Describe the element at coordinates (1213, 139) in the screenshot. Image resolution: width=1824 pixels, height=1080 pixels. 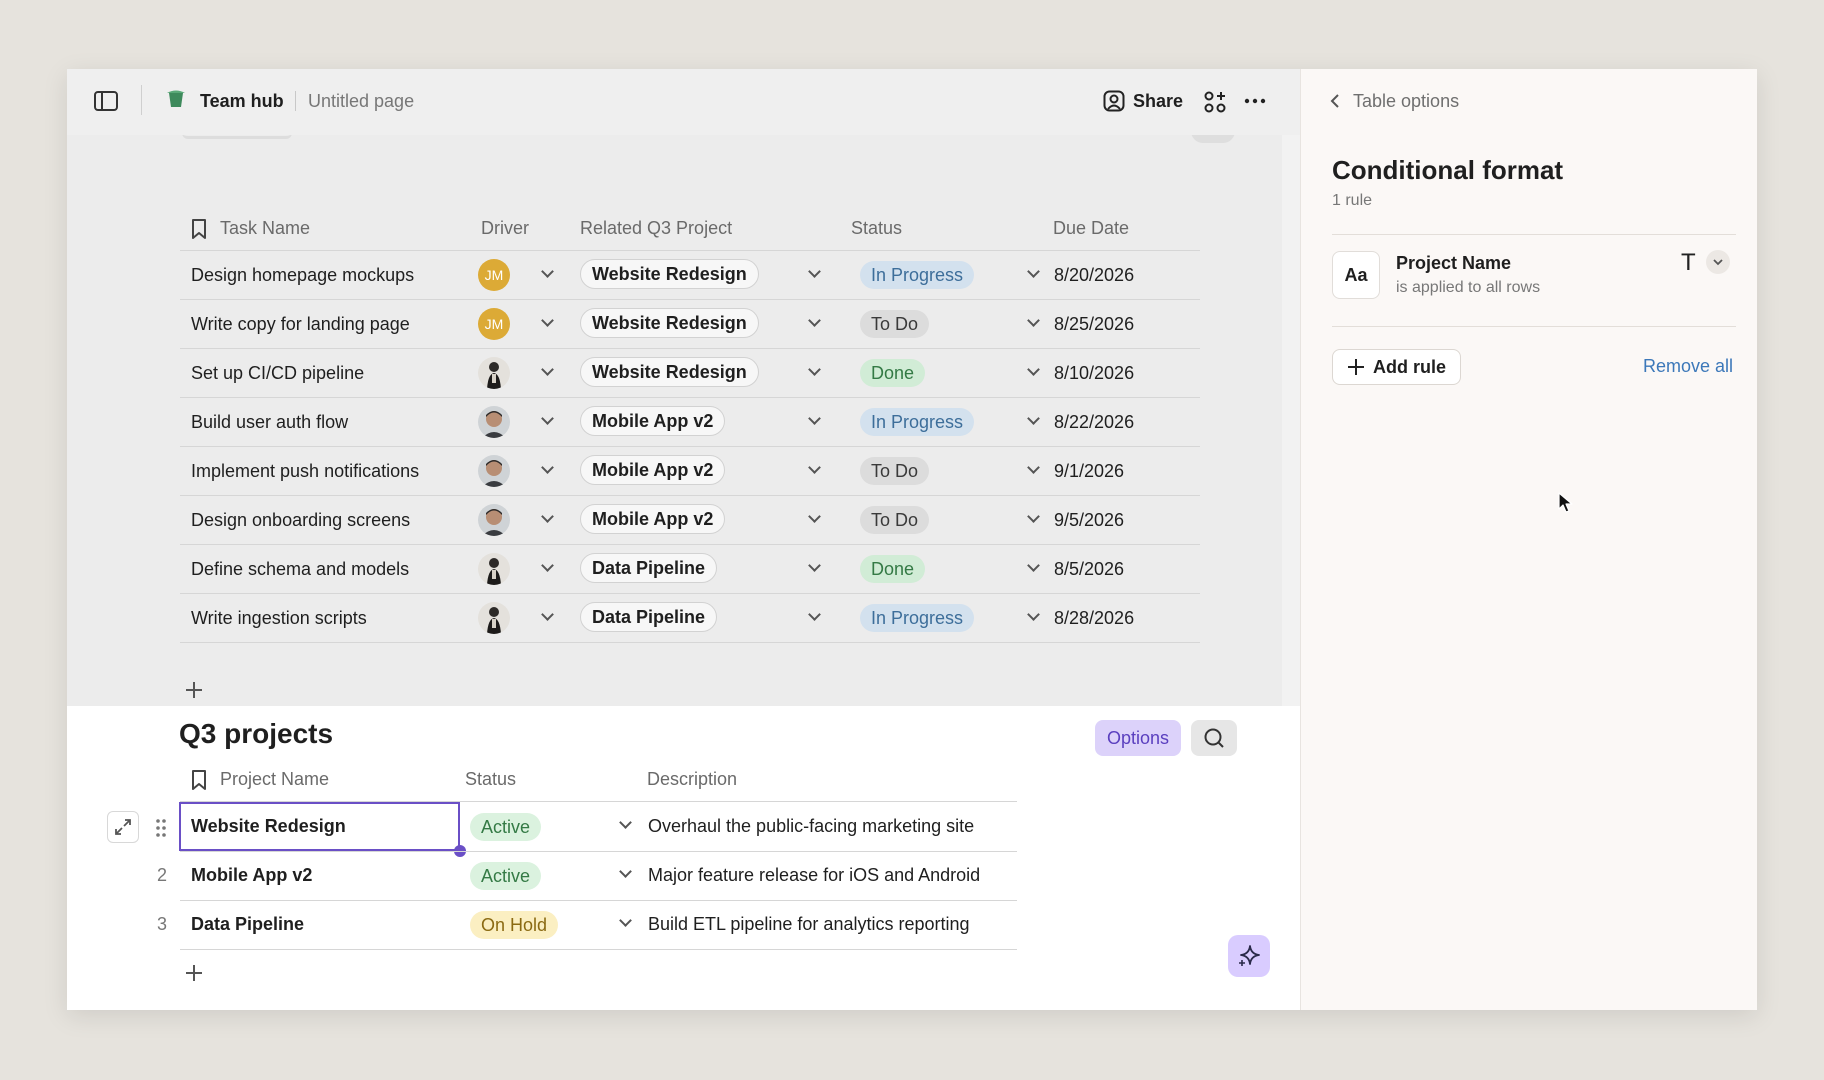
I see `tasks-search-button` at that location.